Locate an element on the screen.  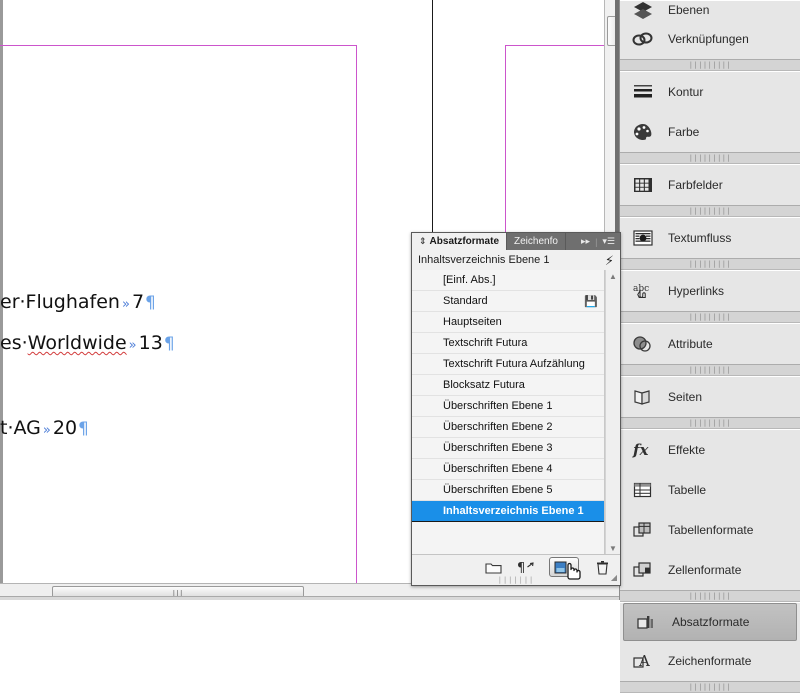
trash-icon is located at coordinates (602, 567).